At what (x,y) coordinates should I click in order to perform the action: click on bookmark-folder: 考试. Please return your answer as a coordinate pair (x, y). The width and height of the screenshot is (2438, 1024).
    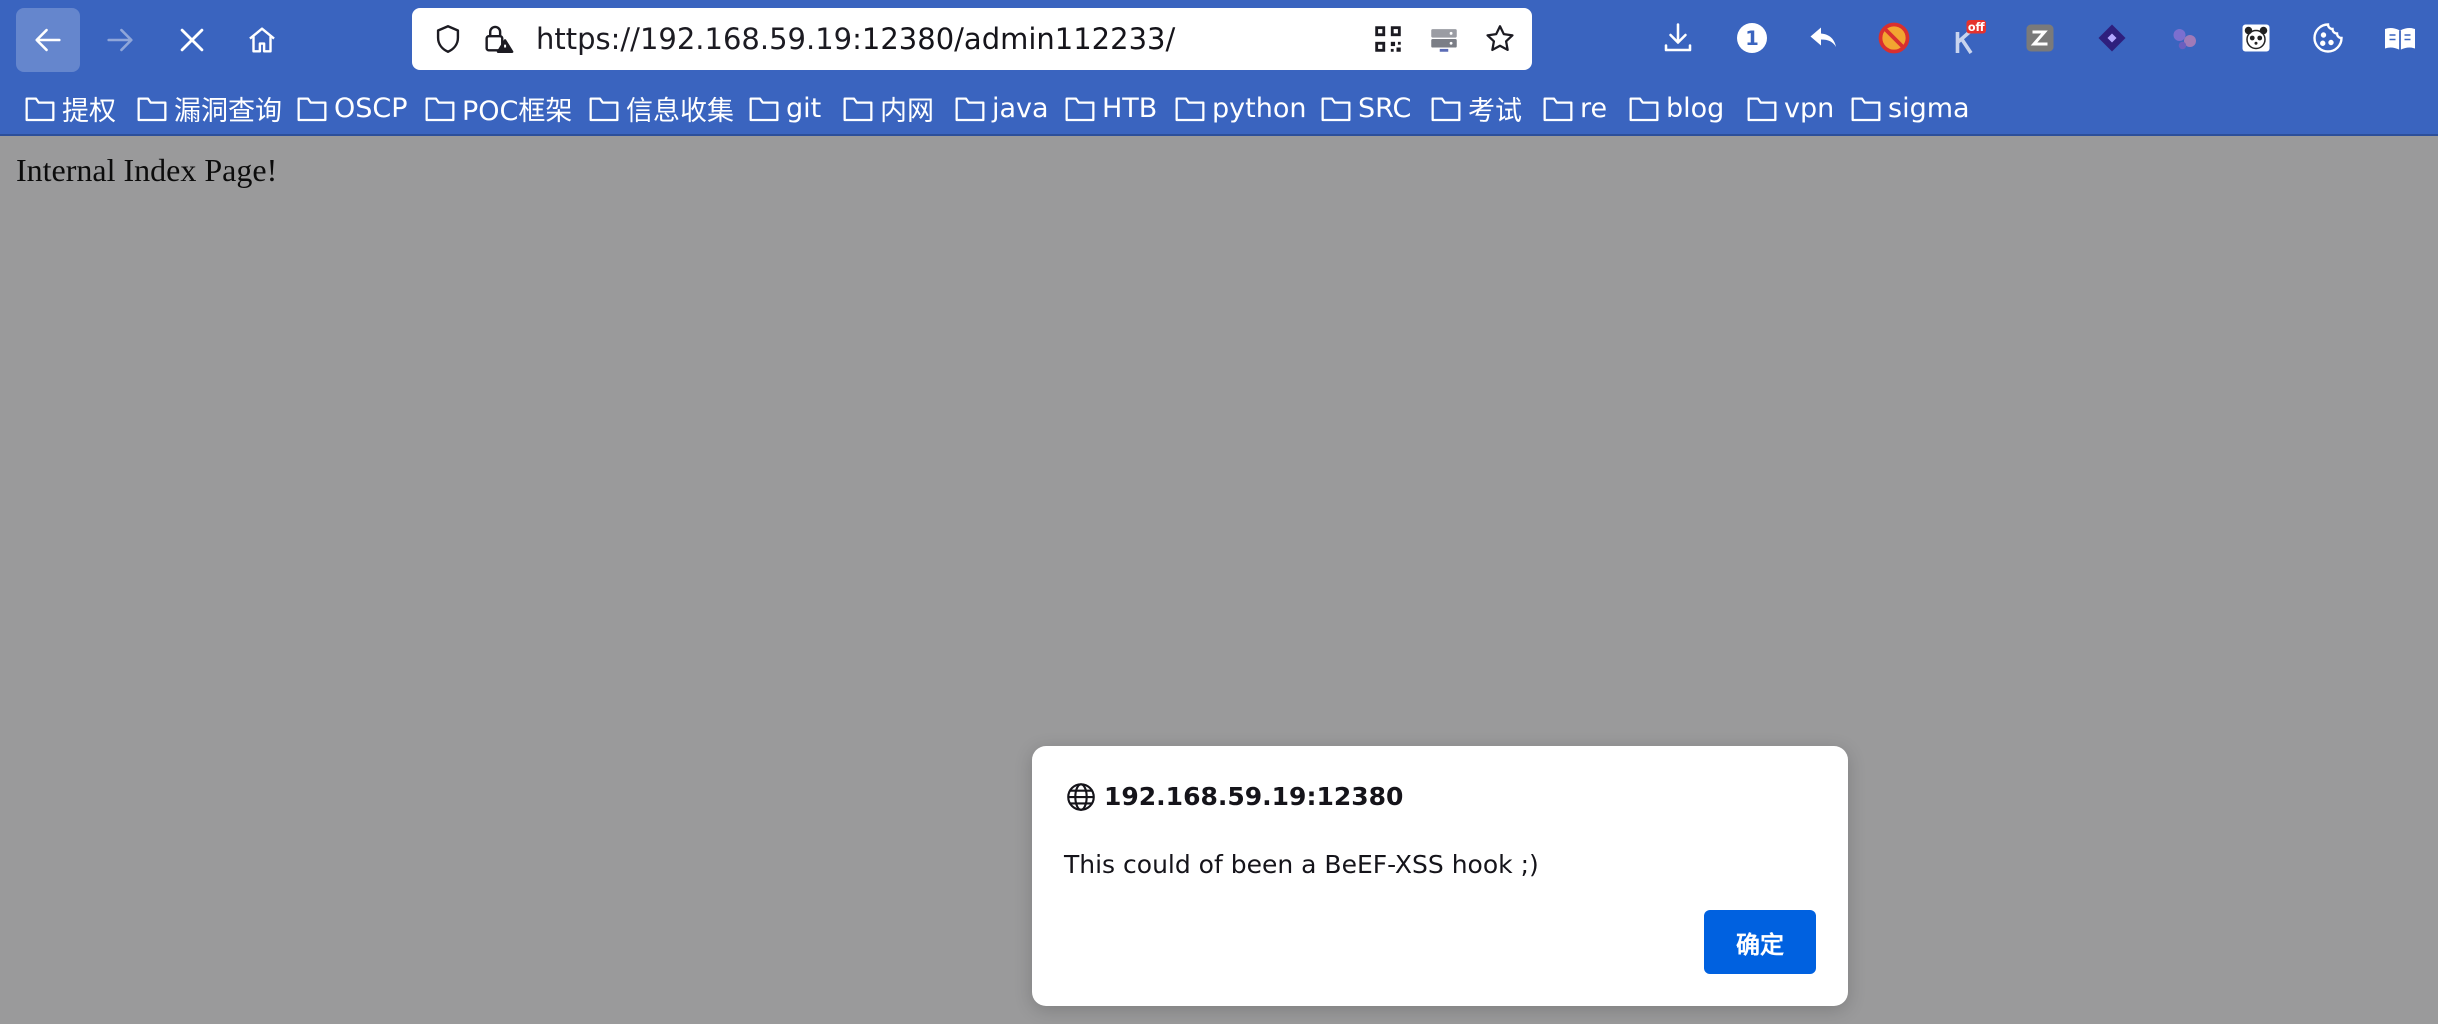
    Looking at the image, I should click on (1476, 108).